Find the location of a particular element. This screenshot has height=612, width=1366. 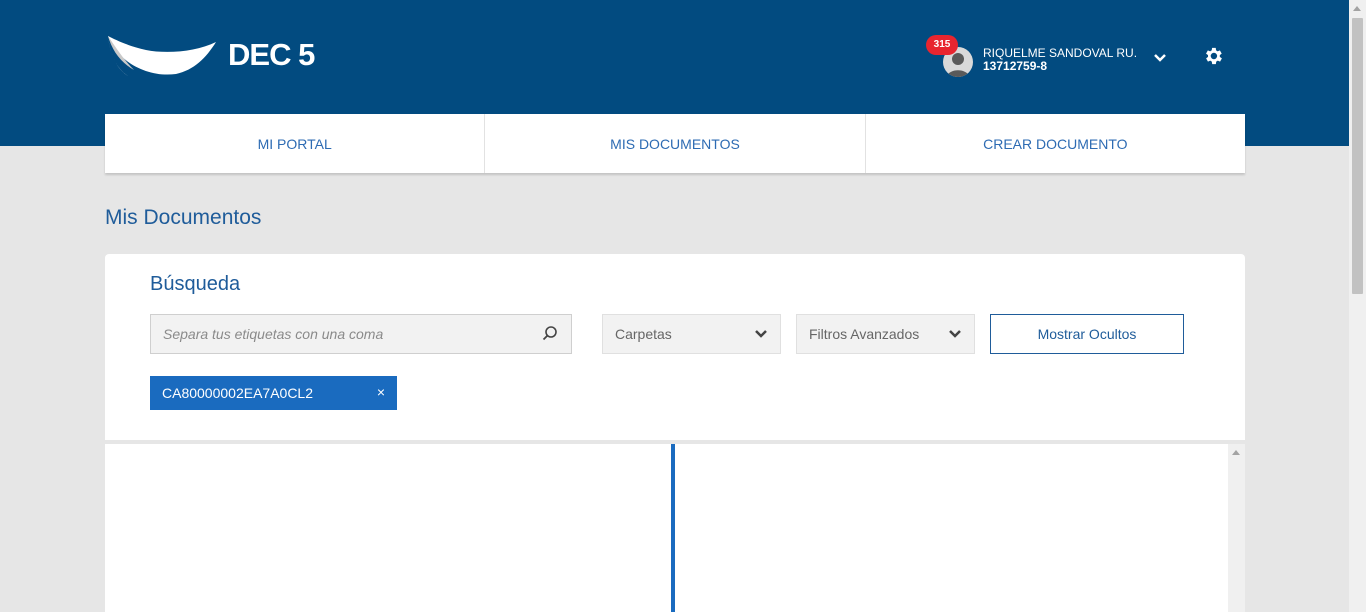

search-icon is located at coordinates (550, 334).